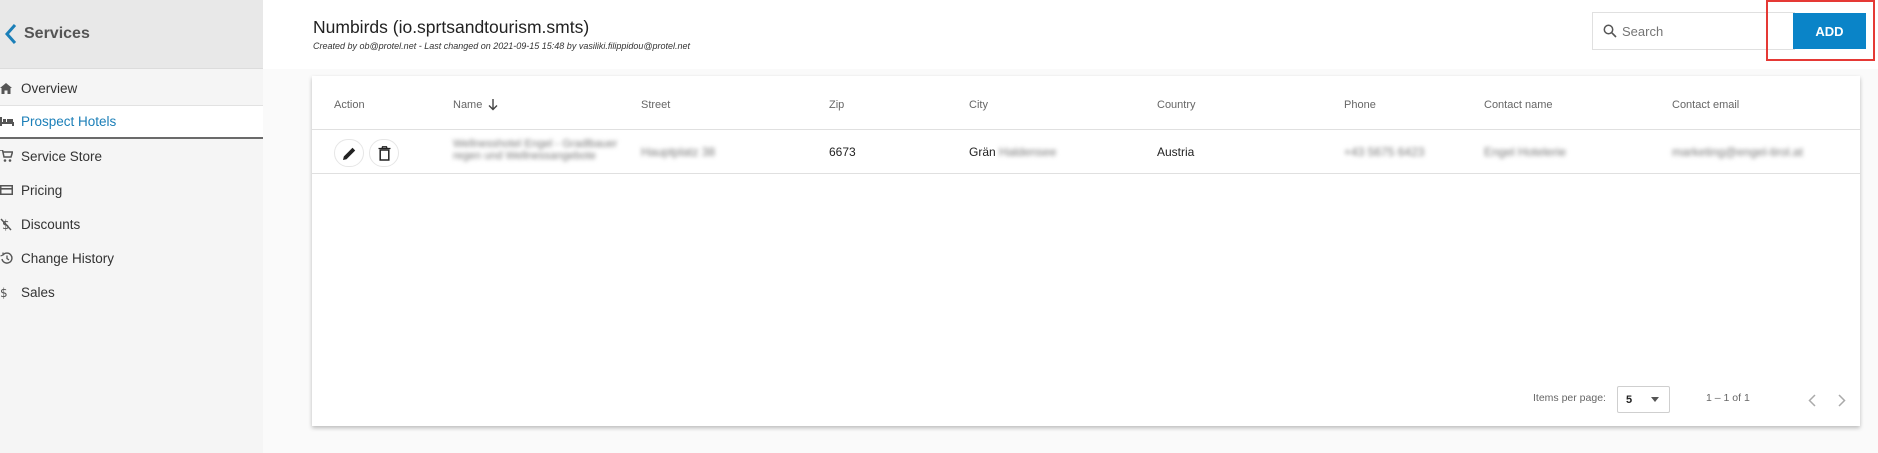 The image size is (1878, 453). What do you see at coordinates (68, 258) in the screenshot?
I see `sidebar-item-label: Change History` at bounding box center [68, 258].